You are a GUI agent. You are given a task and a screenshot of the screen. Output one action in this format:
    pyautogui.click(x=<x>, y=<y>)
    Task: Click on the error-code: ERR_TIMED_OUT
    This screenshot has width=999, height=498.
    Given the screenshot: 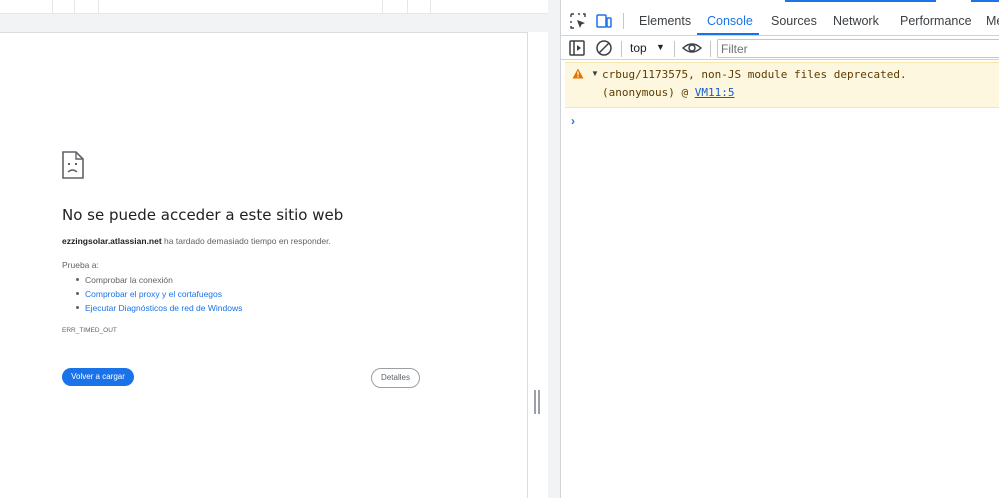 What is the action you would take?
    pyautogui.click(x=89, y=330)
    